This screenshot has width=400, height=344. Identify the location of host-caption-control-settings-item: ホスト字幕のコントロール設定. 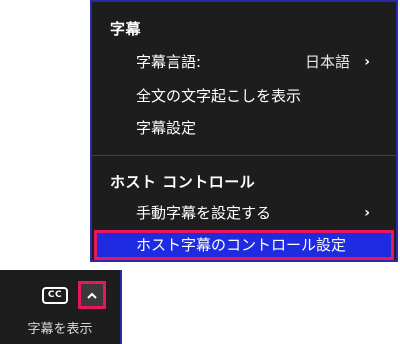
(244, 245).